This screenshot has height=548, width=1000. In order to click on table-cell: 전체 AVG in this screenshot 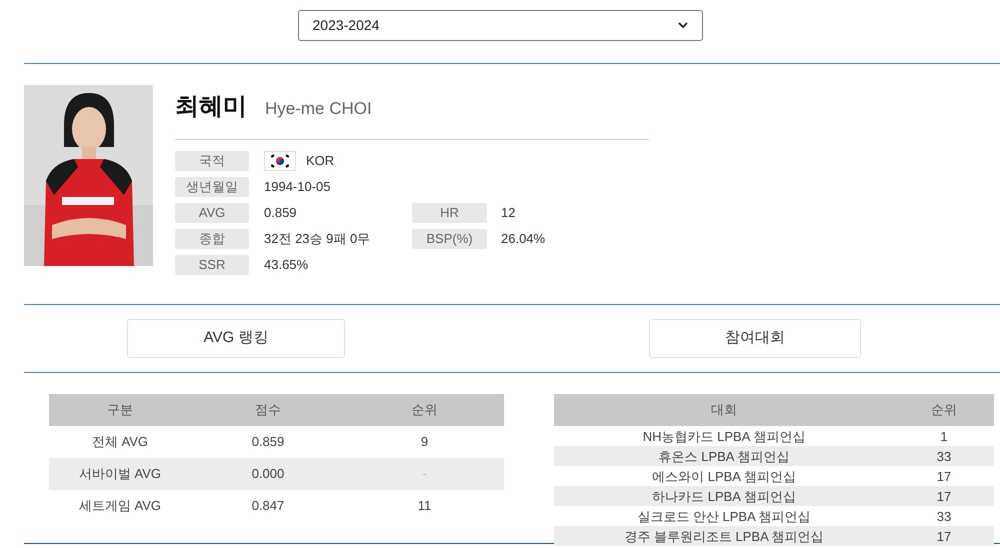, I will do `click(120, 442)`.